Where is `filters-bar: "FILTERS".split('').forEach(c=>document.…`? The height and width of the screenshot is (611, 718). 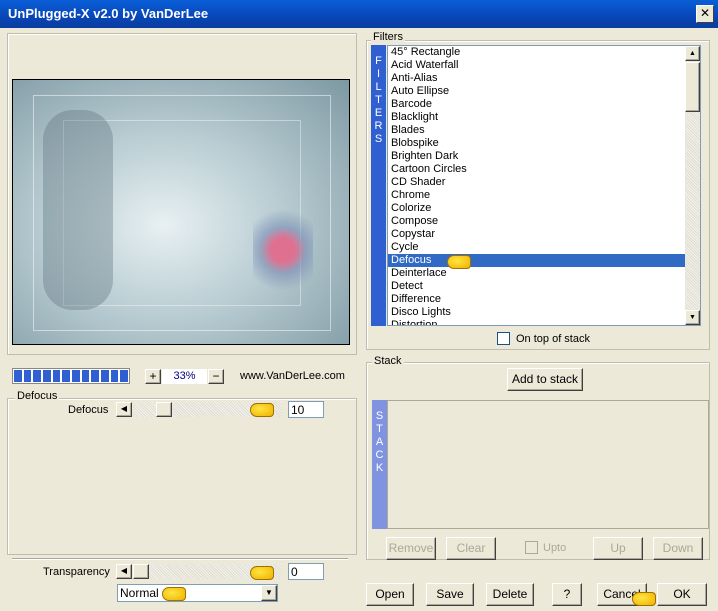 filters-bar: "FILTERS".split('').forEach(c=>document.… is located at coordinates (378, 185).